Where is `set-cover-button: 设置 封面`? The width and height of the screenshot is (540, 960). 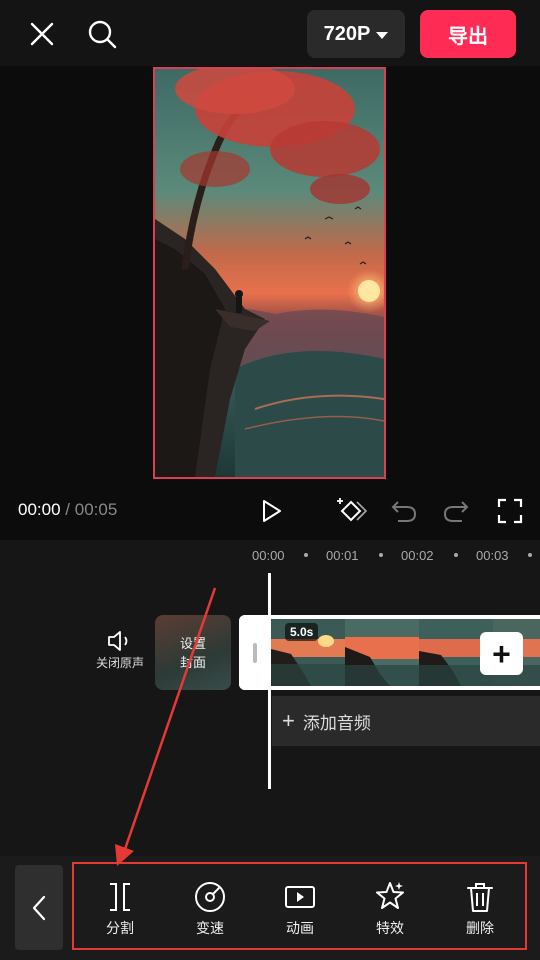
set-cover-button: 设置 封面 is located at coordinates (193, 652).